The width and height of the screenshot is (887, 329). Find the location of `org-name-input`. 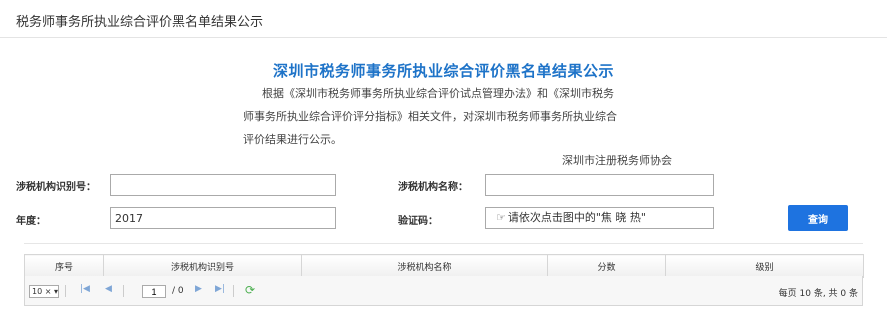

org-name-input is located at coordinates (599, 185).